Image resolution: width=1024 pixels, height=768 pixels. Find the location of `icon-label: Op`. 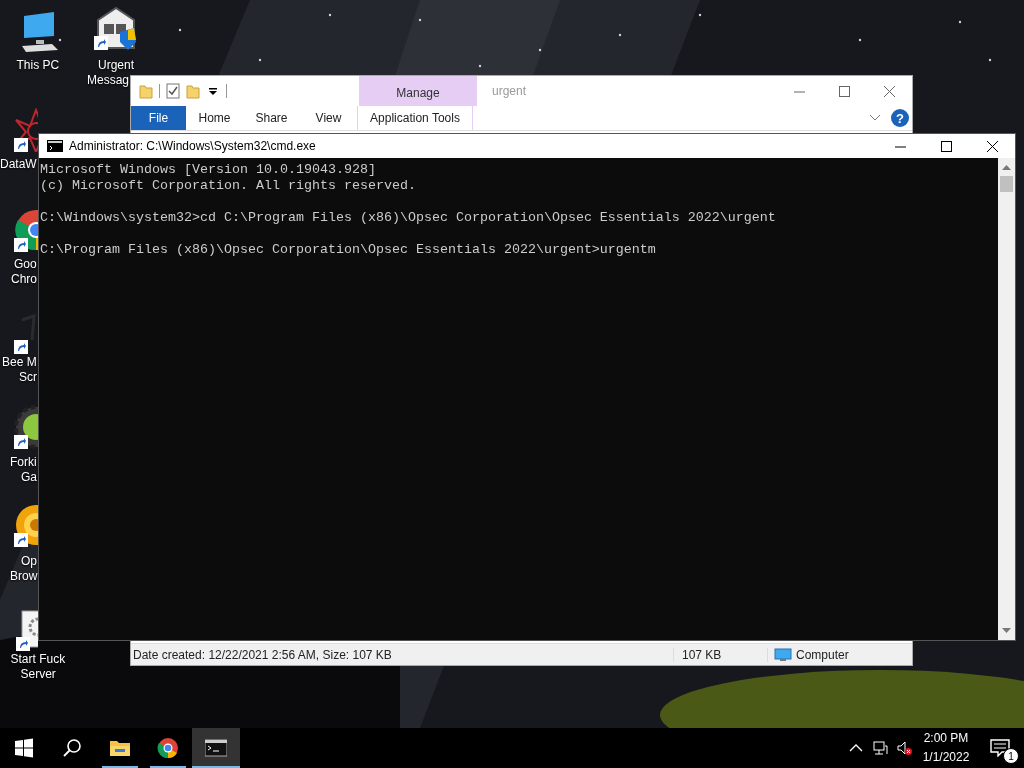

icon-label: Op is located at coordinates (29, 561).